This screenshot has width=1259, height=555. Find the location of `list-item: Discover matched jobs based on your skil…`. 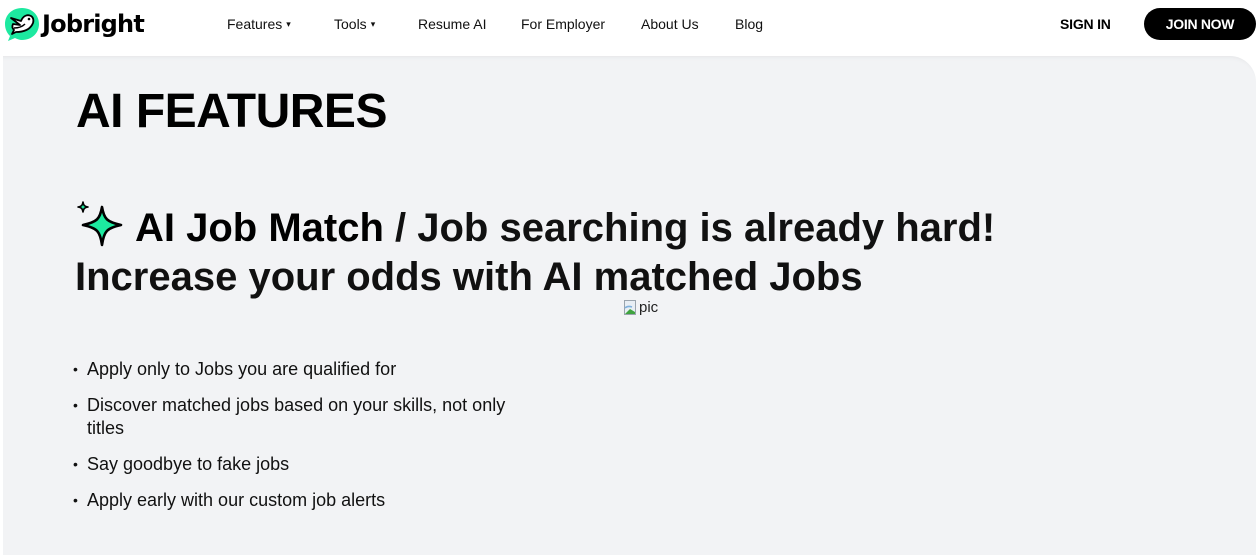

list-item: Discover matched jobs based on your skil… is located at coordinates (308, 417).